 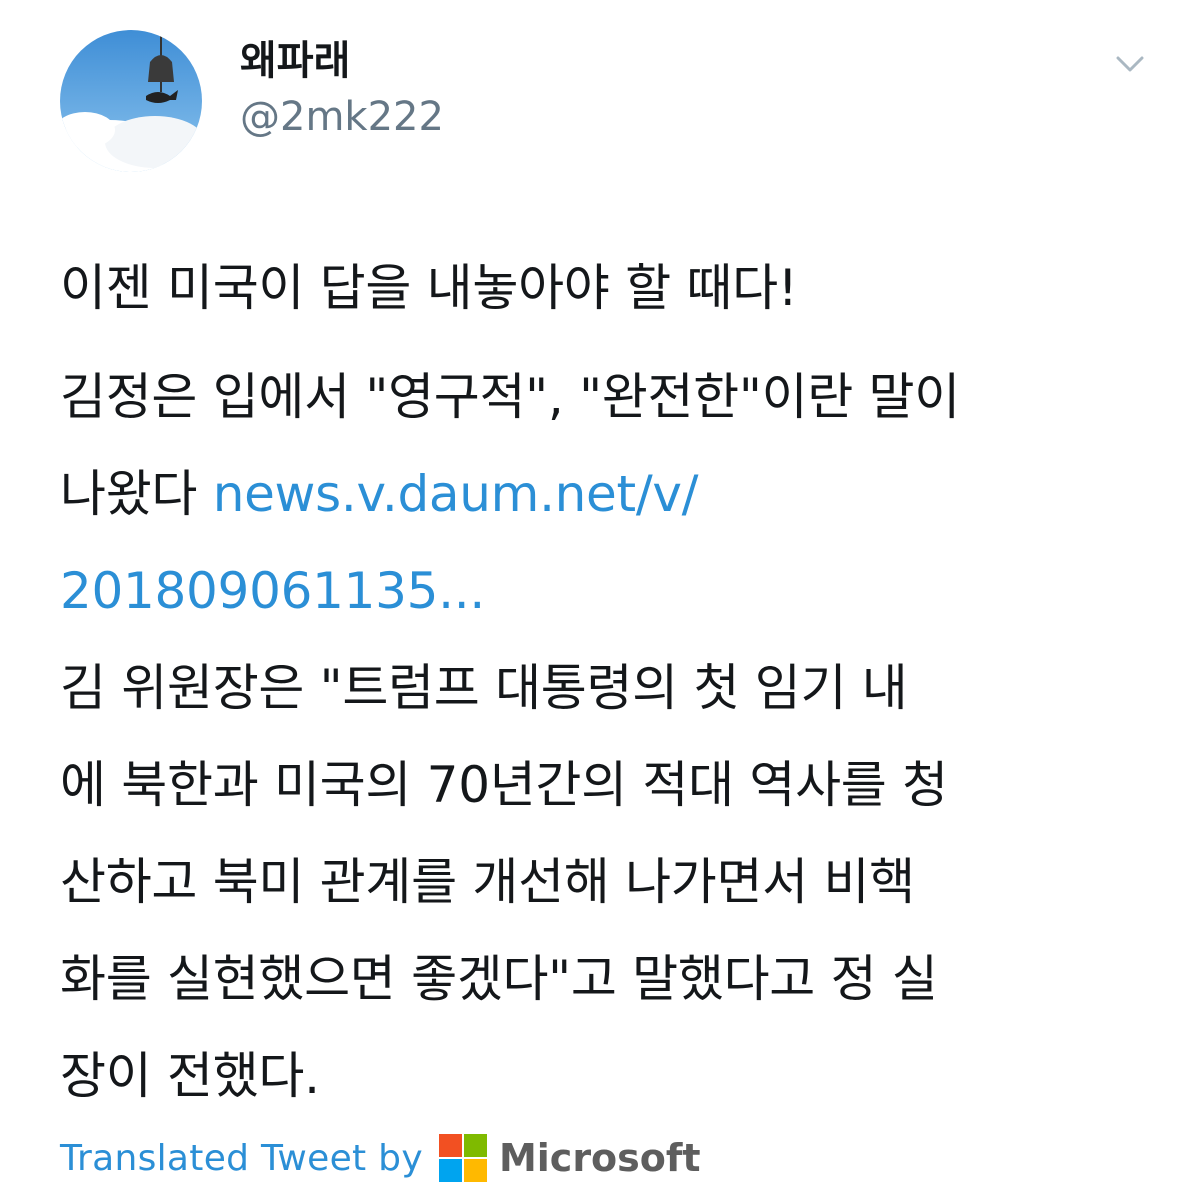 What do you see at coordinates (241, 1158) in the screenshot?
I see `translated-tweet-link: Translated Tweet by` at bounding box center [241, 1158].